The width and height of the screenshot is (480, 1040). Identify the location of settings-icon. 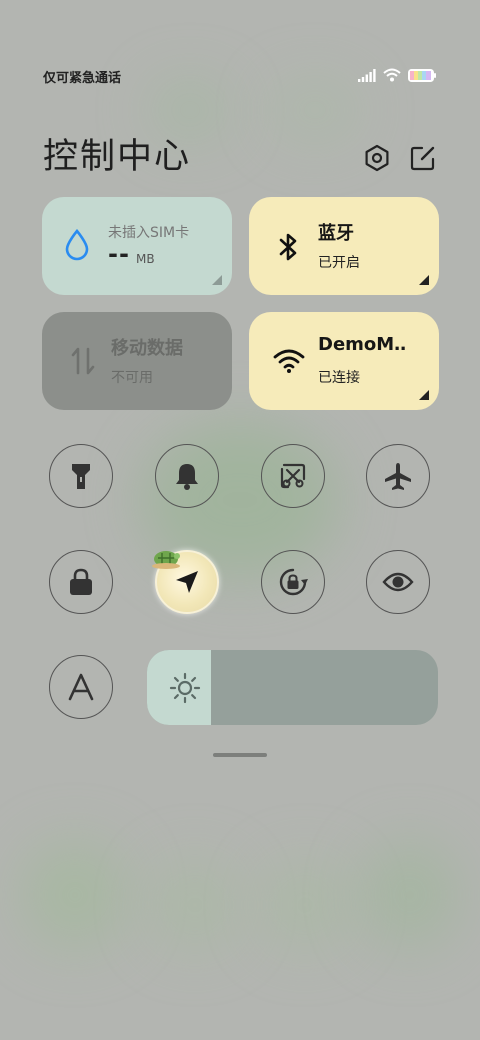
(377, 158).